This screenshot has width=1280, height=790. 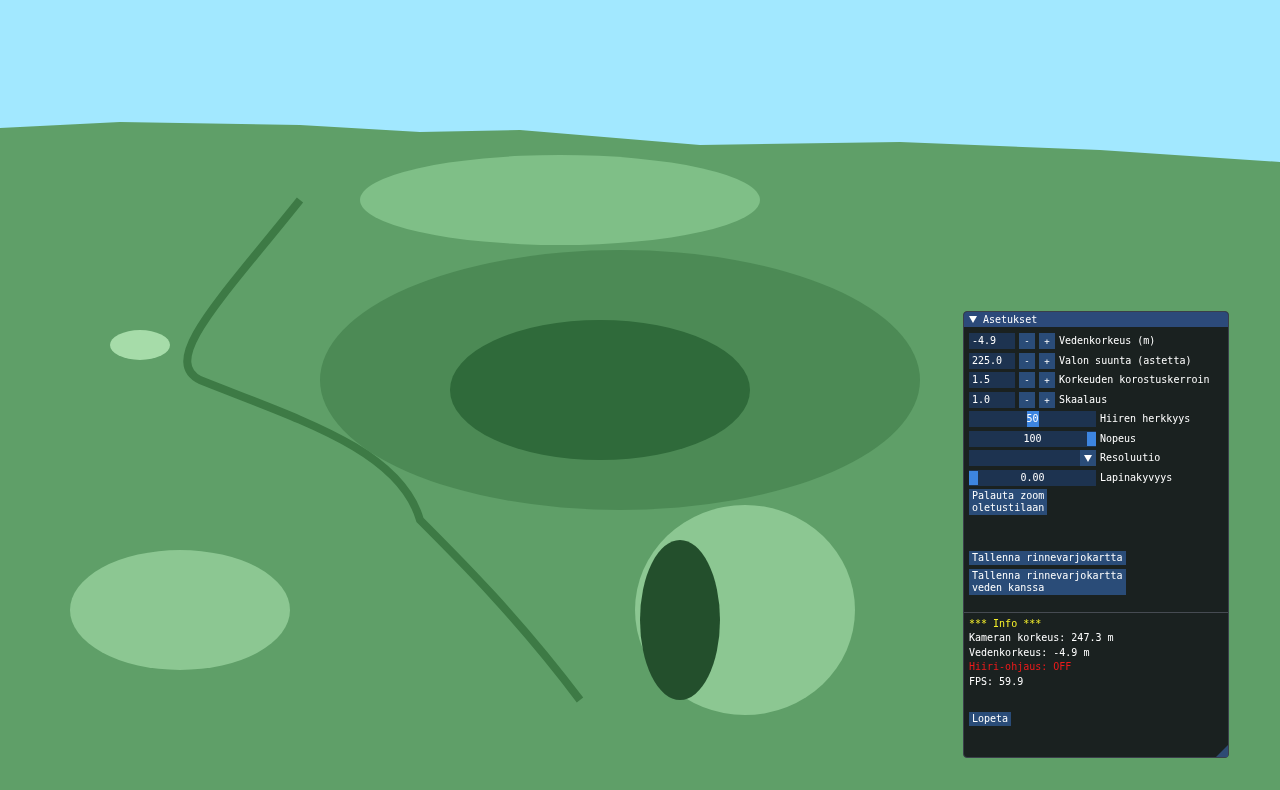 I want to click on resize-grip-icon, so click(x=1222, y=751).